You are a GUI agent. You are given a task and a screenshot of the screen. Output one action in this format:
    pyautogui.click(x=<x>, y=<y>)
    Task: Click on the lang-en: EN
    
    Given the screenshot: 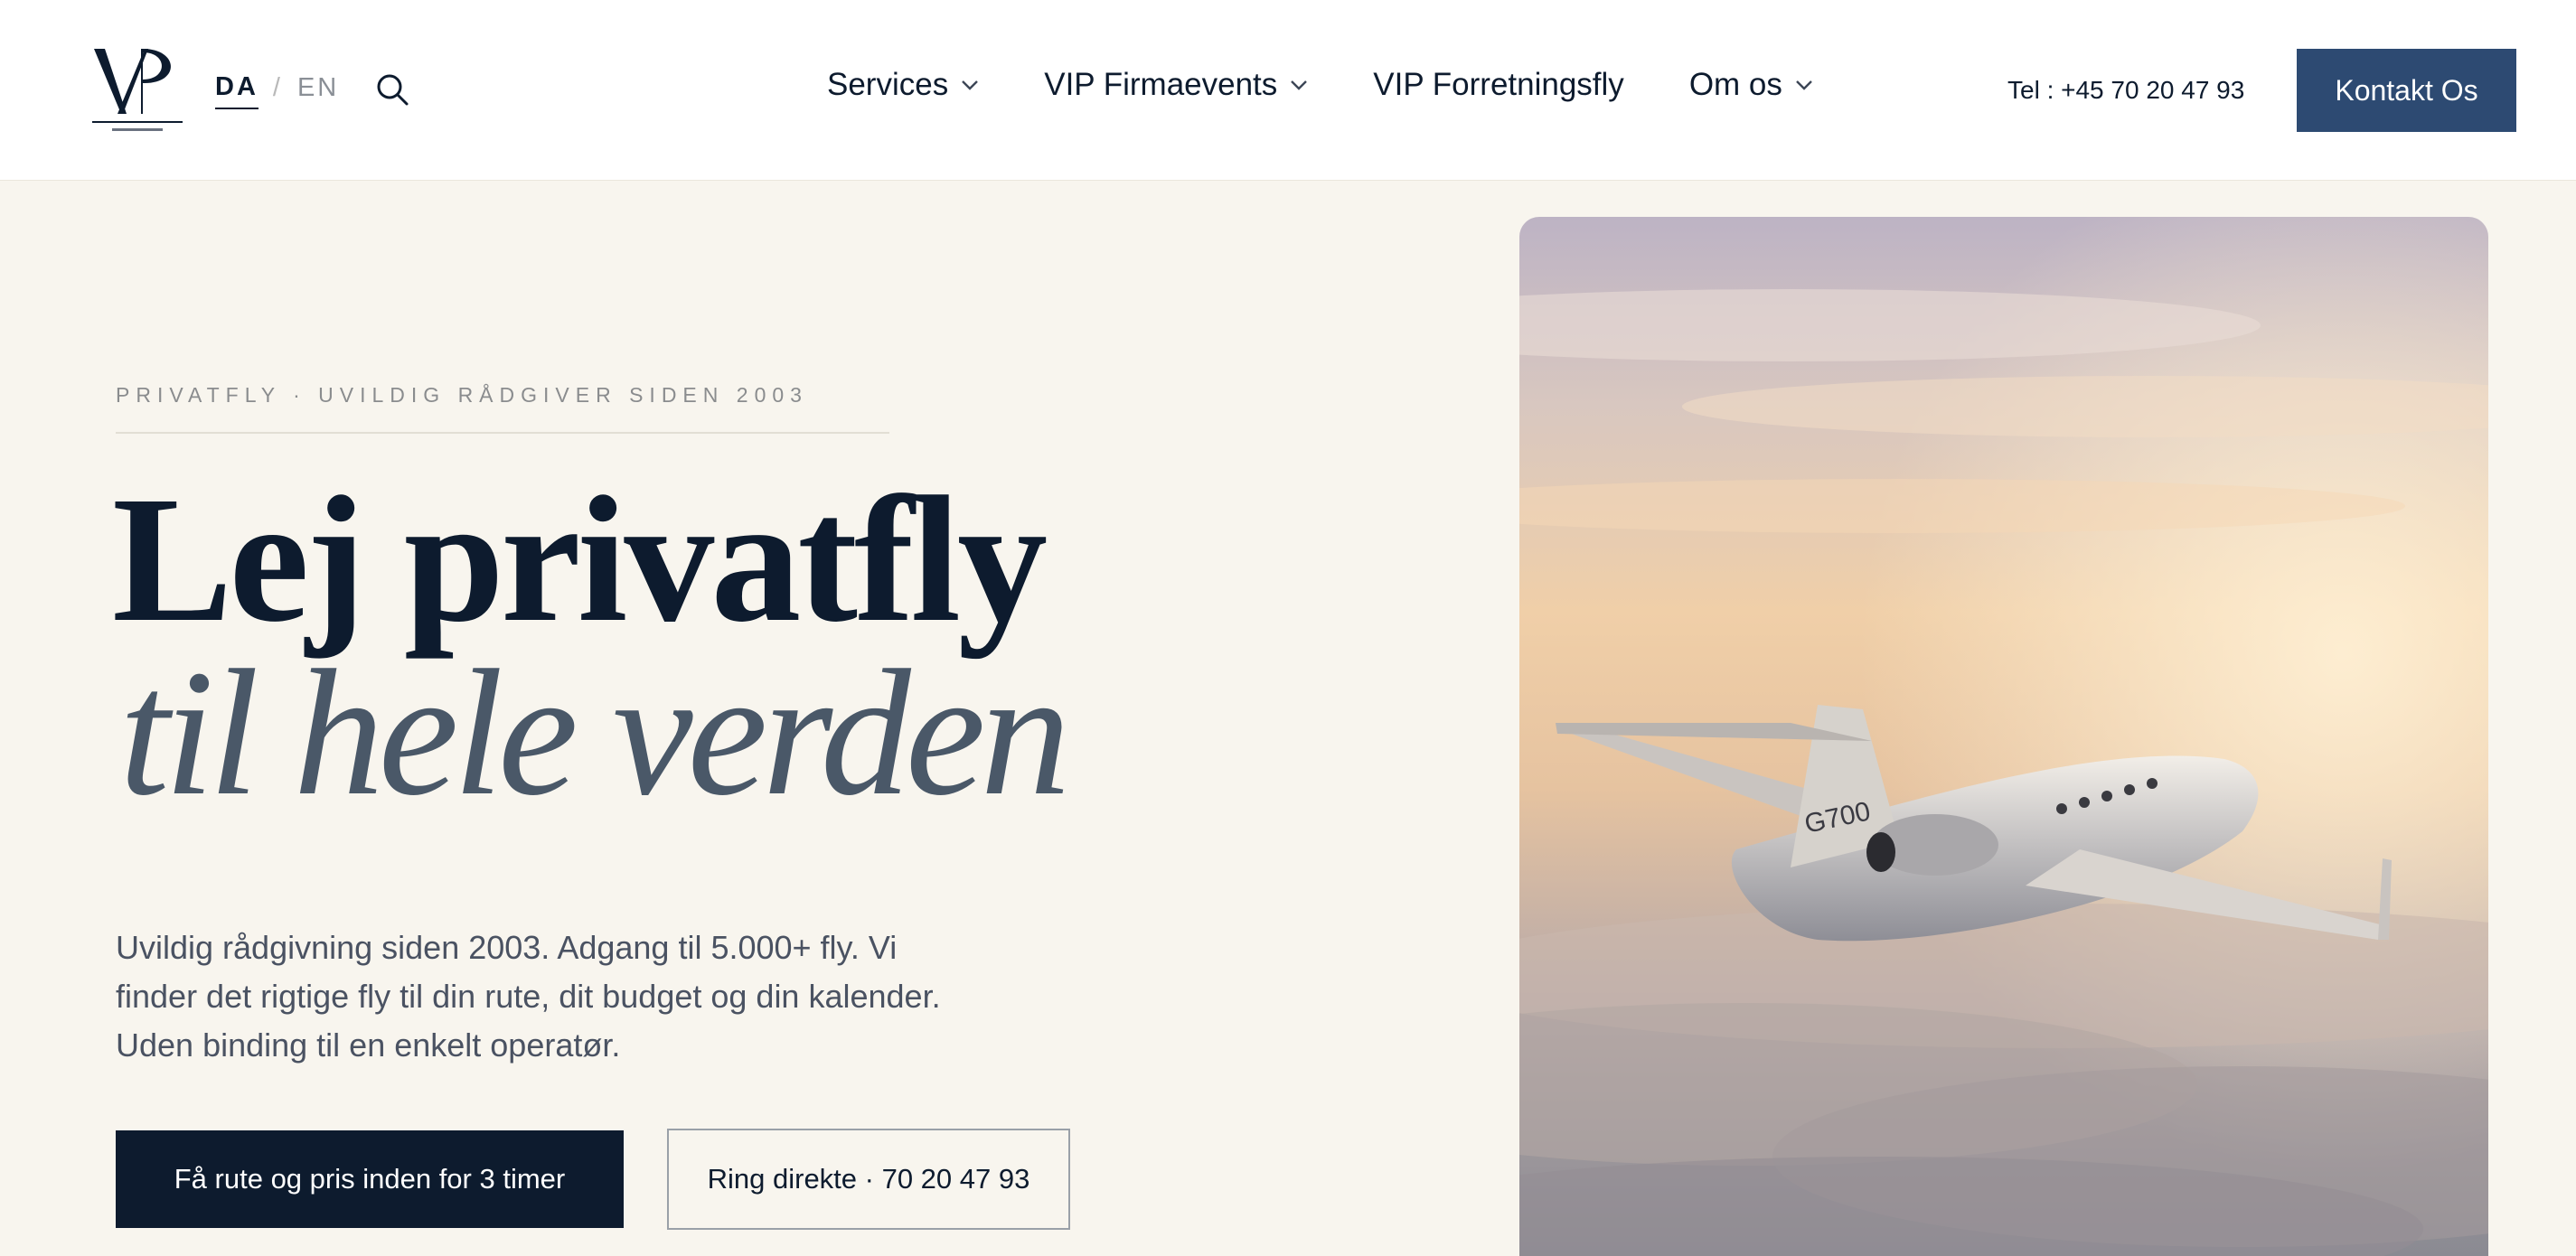 What is the action you would take?
    pyautogui.click(x=318, y=90)
    